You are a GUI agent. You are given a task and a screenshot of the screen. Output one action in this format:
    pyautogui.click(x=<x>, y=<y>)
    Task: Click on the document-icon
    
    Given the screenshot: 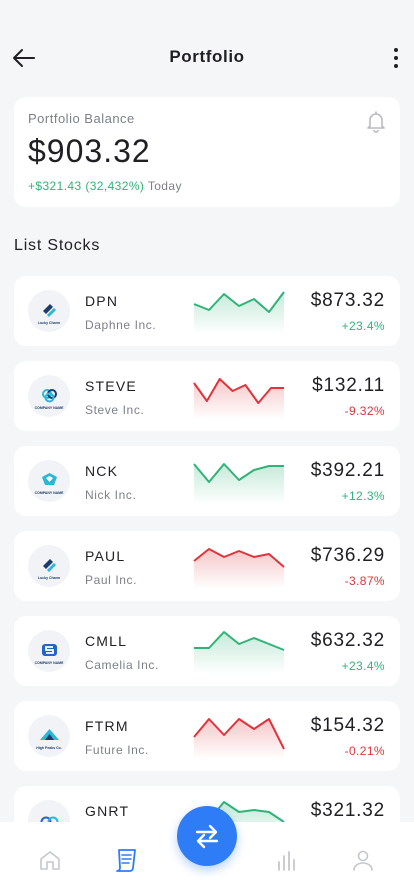 What is the action you would take?
    pyautogui.click(x=126, y=860)
    